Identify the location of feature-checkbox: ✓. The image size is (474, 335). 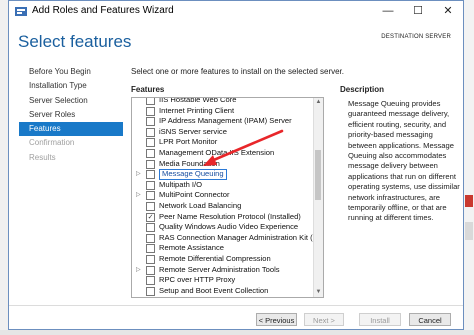
(150, 217).